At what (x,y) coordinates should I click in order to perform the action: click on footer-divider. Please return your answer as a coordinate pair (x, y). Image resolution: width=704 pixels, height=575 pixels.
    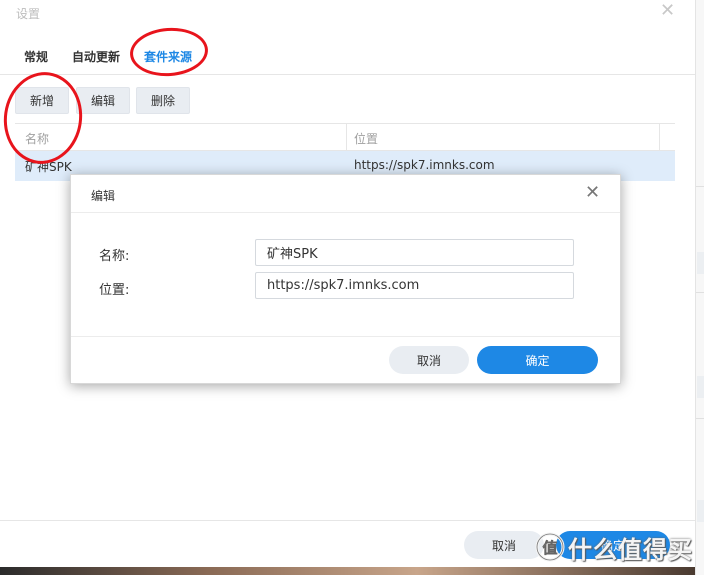
    Looking at the image, I should click on (347, 520).